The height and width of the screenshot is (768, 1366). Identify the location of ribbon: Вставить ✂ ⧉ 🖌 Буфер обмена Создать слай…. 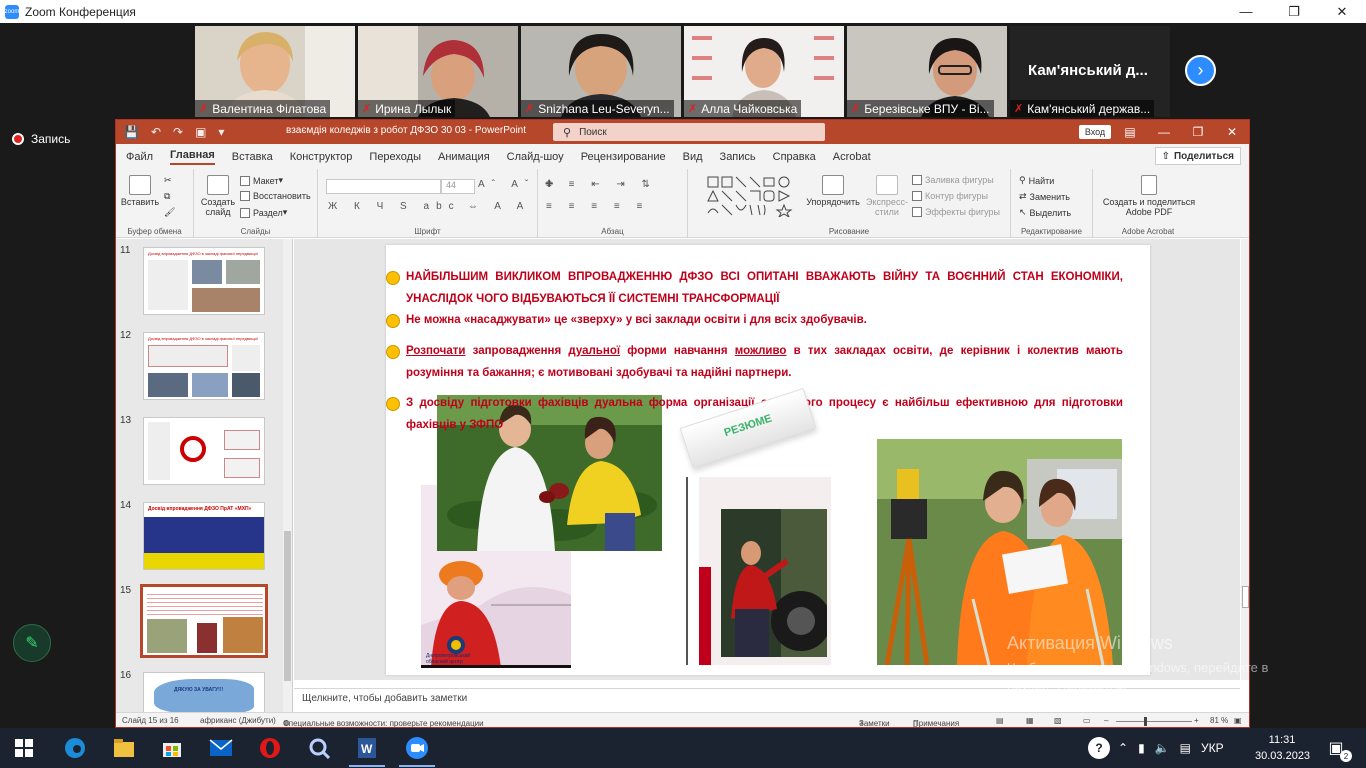
(682, 203).